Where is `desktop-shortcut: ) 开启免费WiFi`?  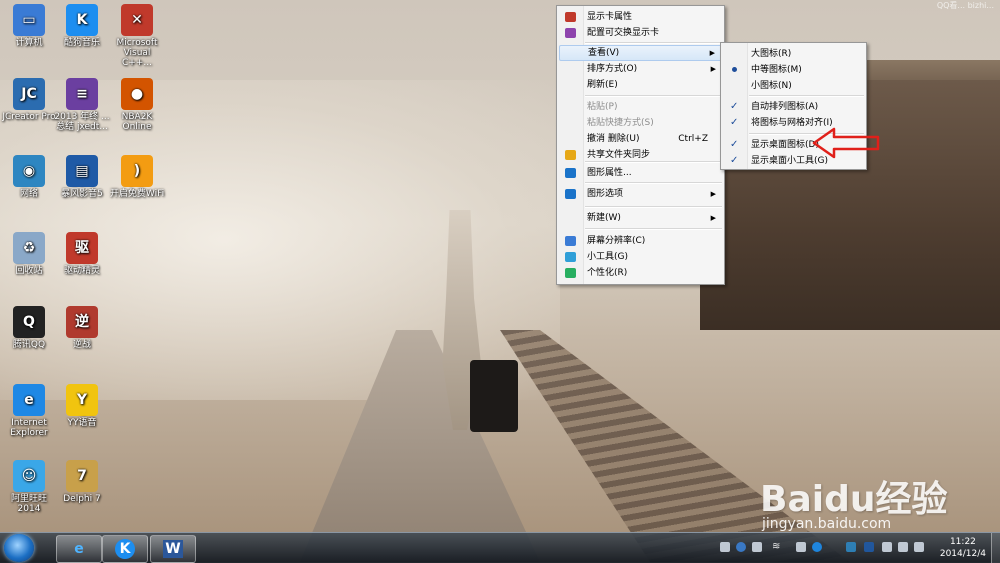 desktop-shortcut: ) 开启免费WiFi is located at coordinates (137, 177).